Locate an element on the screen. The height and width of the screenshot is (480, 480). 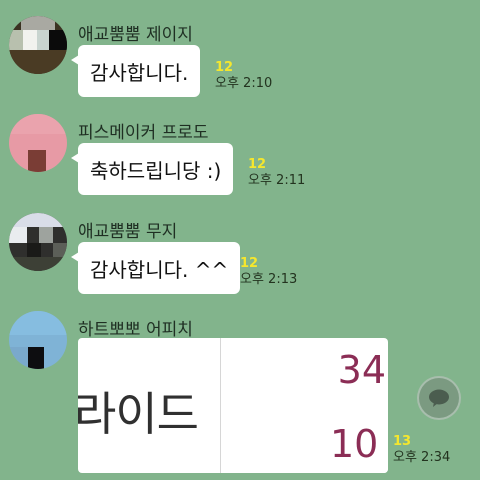
sender-name: 애교뿜뿜 제이지 is located at coordinates (135, 35).